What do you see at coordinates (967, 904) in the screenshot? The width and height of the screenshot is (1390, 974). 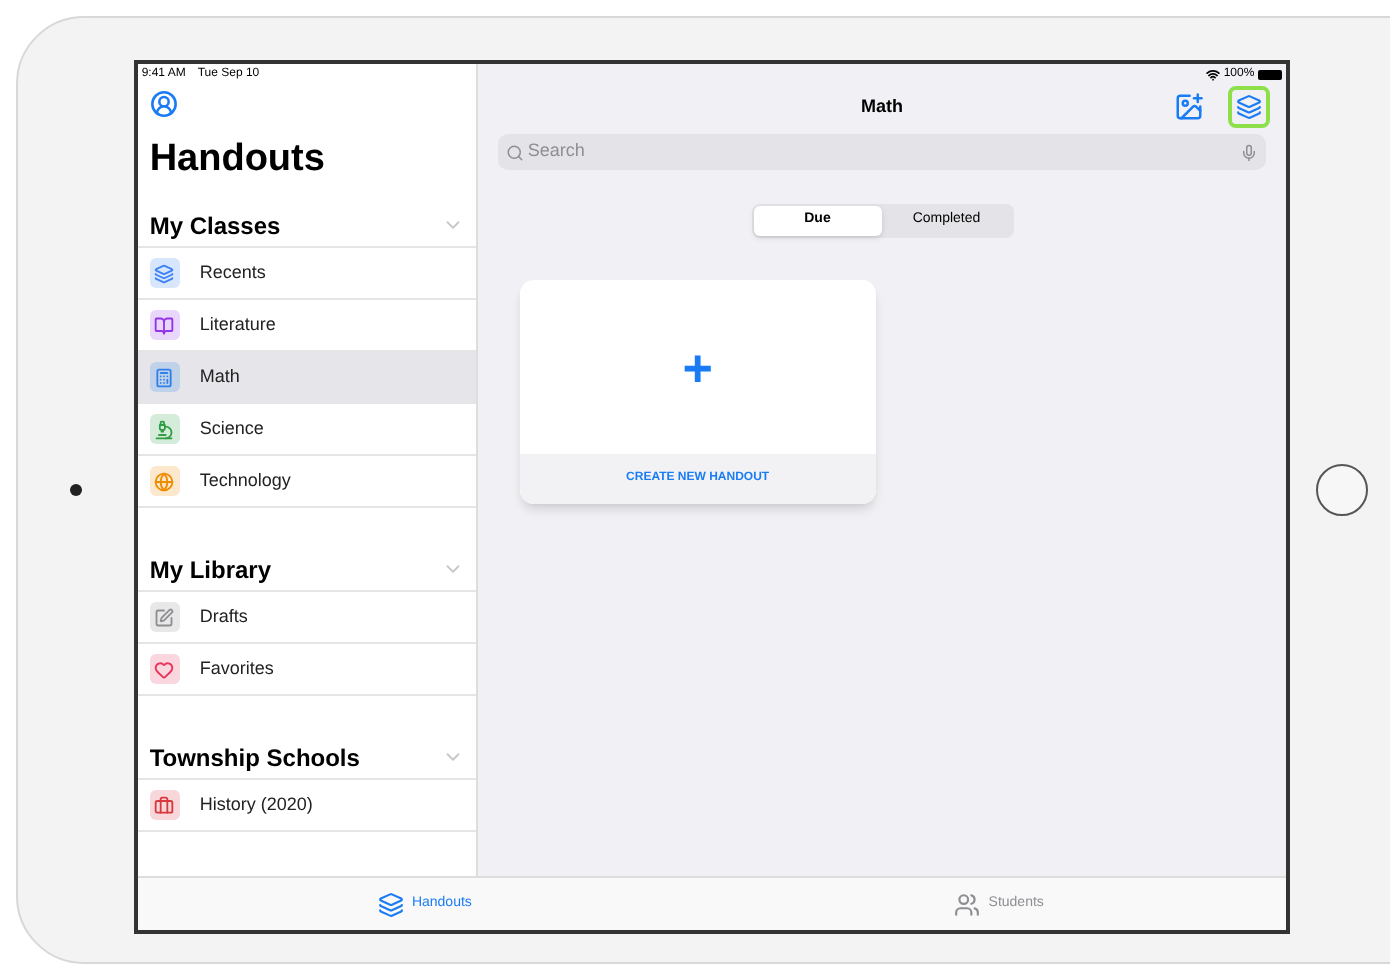 I see `people-icon` at bounding box center [967, 904].